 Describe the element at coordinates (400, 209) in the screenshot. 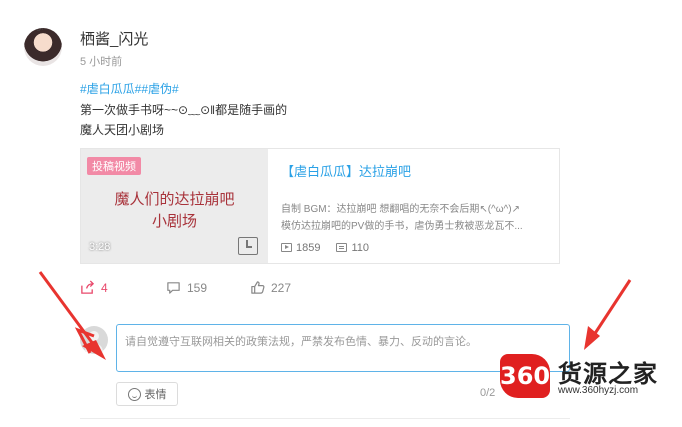

I see `video-desc-line-1: 自制 BGM：达拉崩吧 想翻唱的无奈不会后期↖(^ω^)↗` at that location.